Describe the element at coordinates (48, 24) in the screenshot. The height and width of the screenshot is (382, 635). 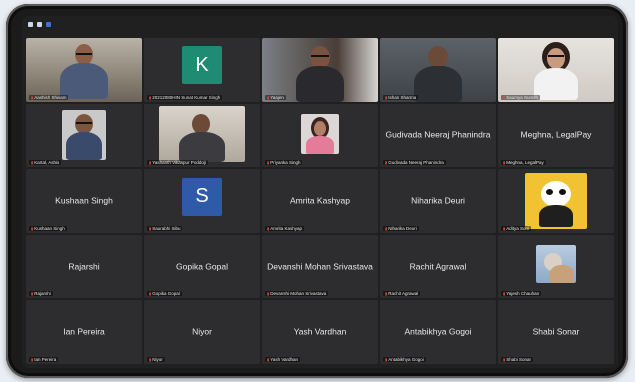
I see `layout-icon` at that location.